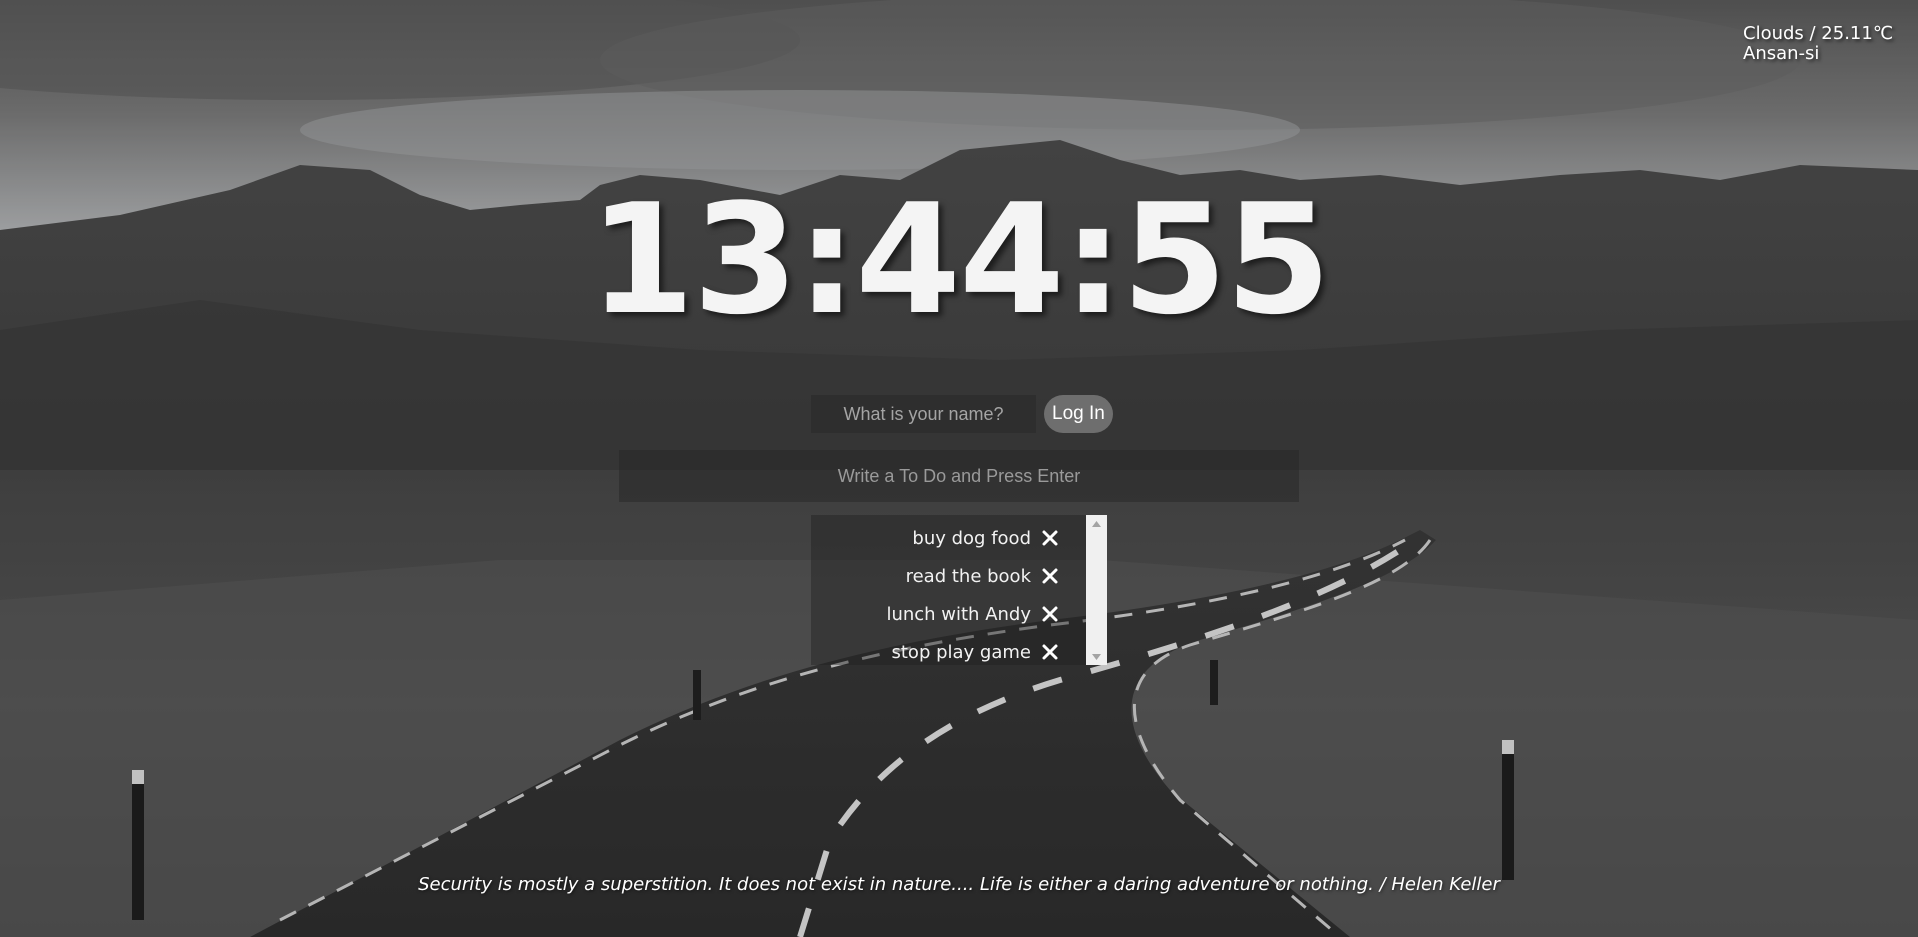 The height and width of the screenshot is (937, 1918). I want to click on weather-widget: Clouds / 25.11℃ Ansan-si, so click(1818, 44).